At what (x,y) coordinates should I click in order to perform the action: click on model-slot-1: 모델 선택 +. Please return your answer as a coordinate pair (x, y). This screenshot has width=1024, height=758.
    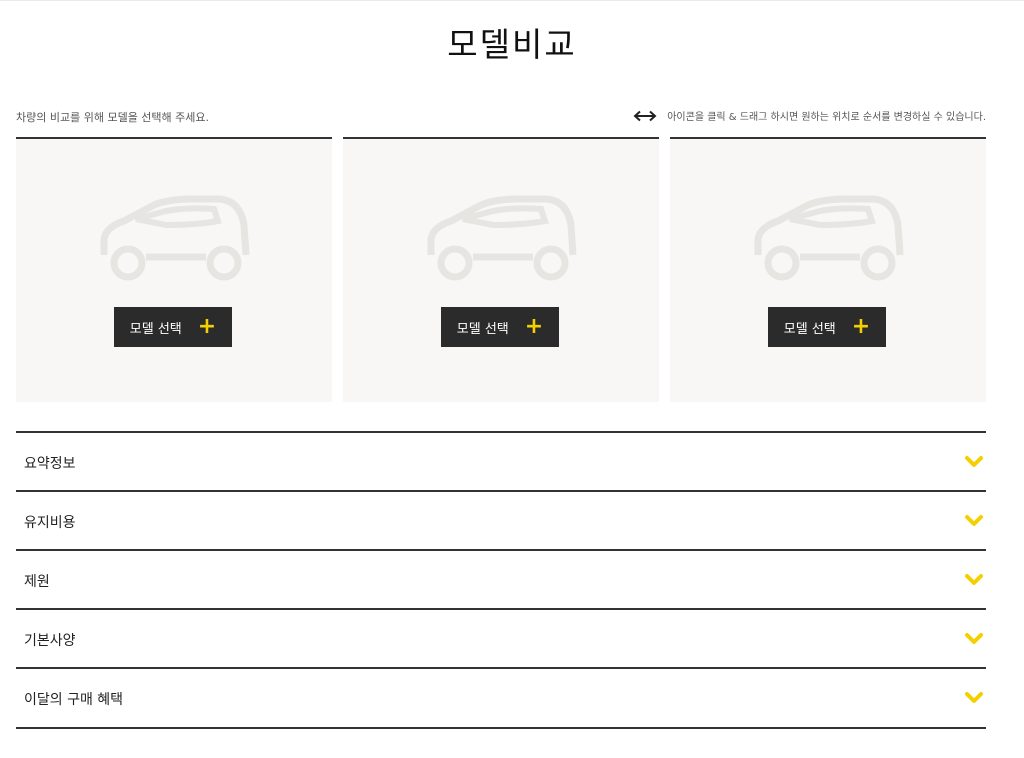
    Looking at the image, I should click on (174, 269).